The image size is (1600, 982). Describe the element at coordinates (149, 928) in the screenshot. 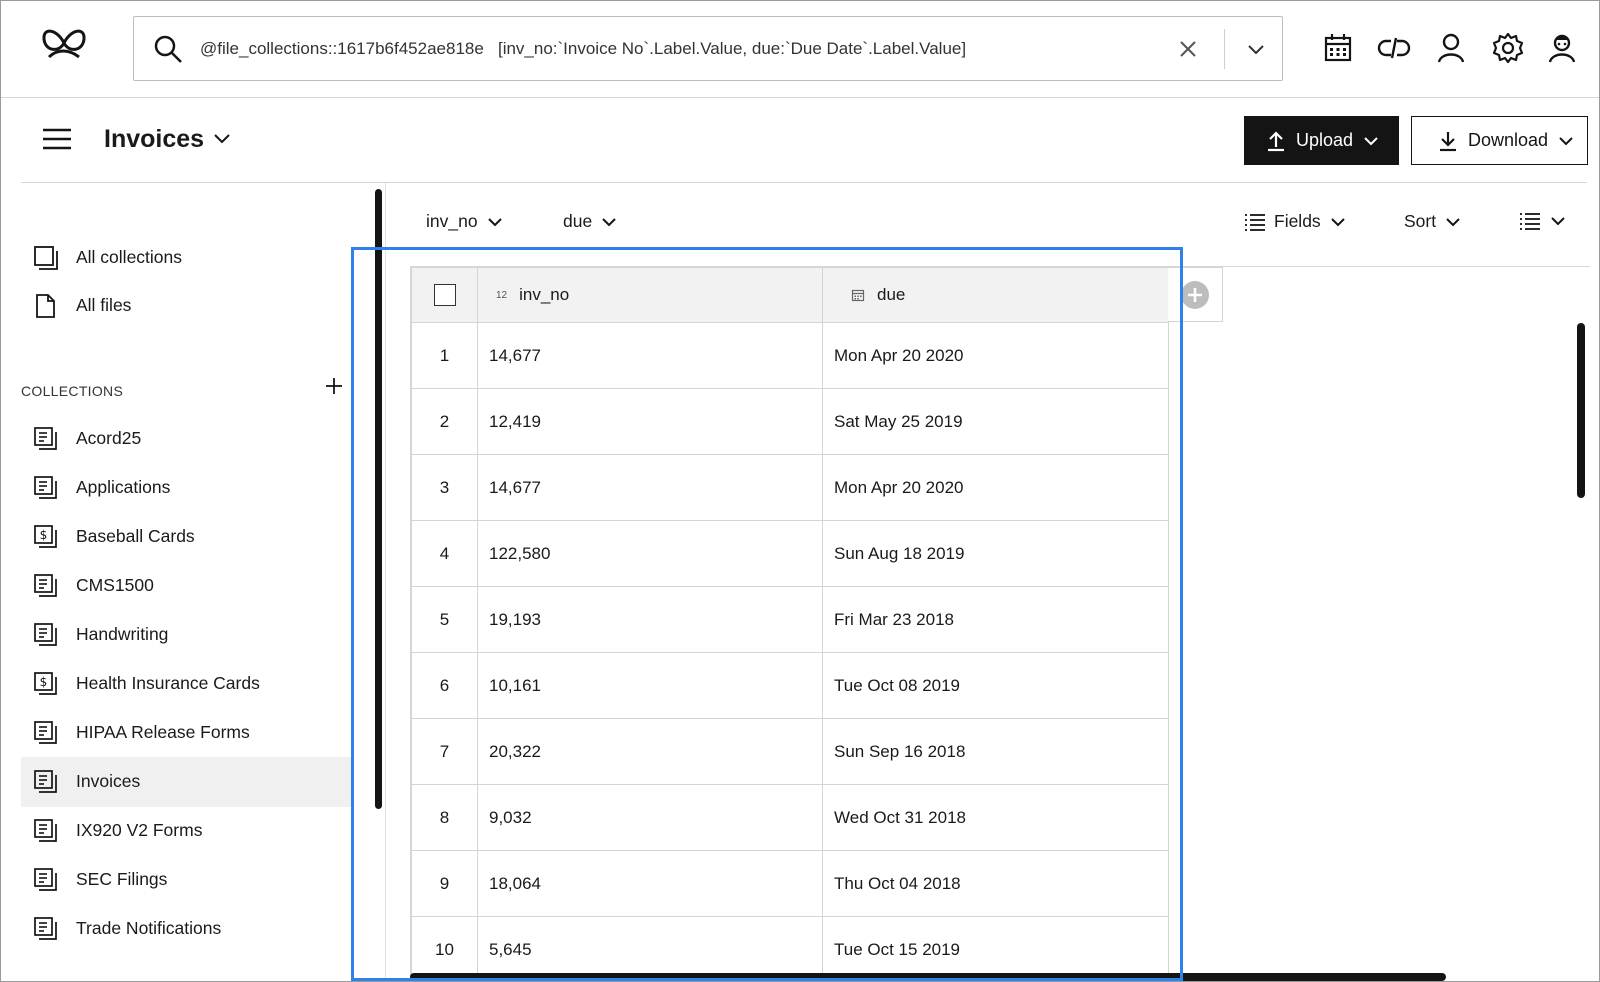

I see `sidebar-item-label: Trade Notifications` at that location.